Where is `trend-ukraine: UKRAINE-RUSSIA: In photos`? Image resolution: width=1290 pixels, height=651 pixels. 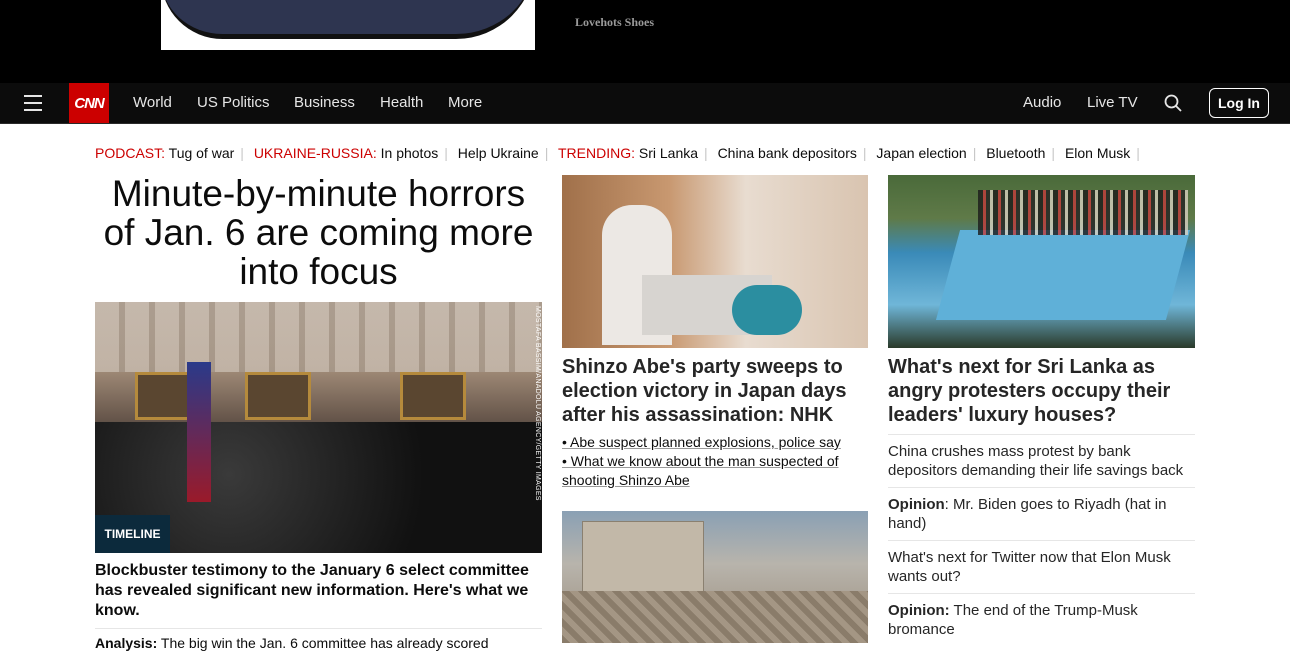
trend-ukraine: UKRAINE-RUSSIA: In photos is located at coordinates (346, 153).